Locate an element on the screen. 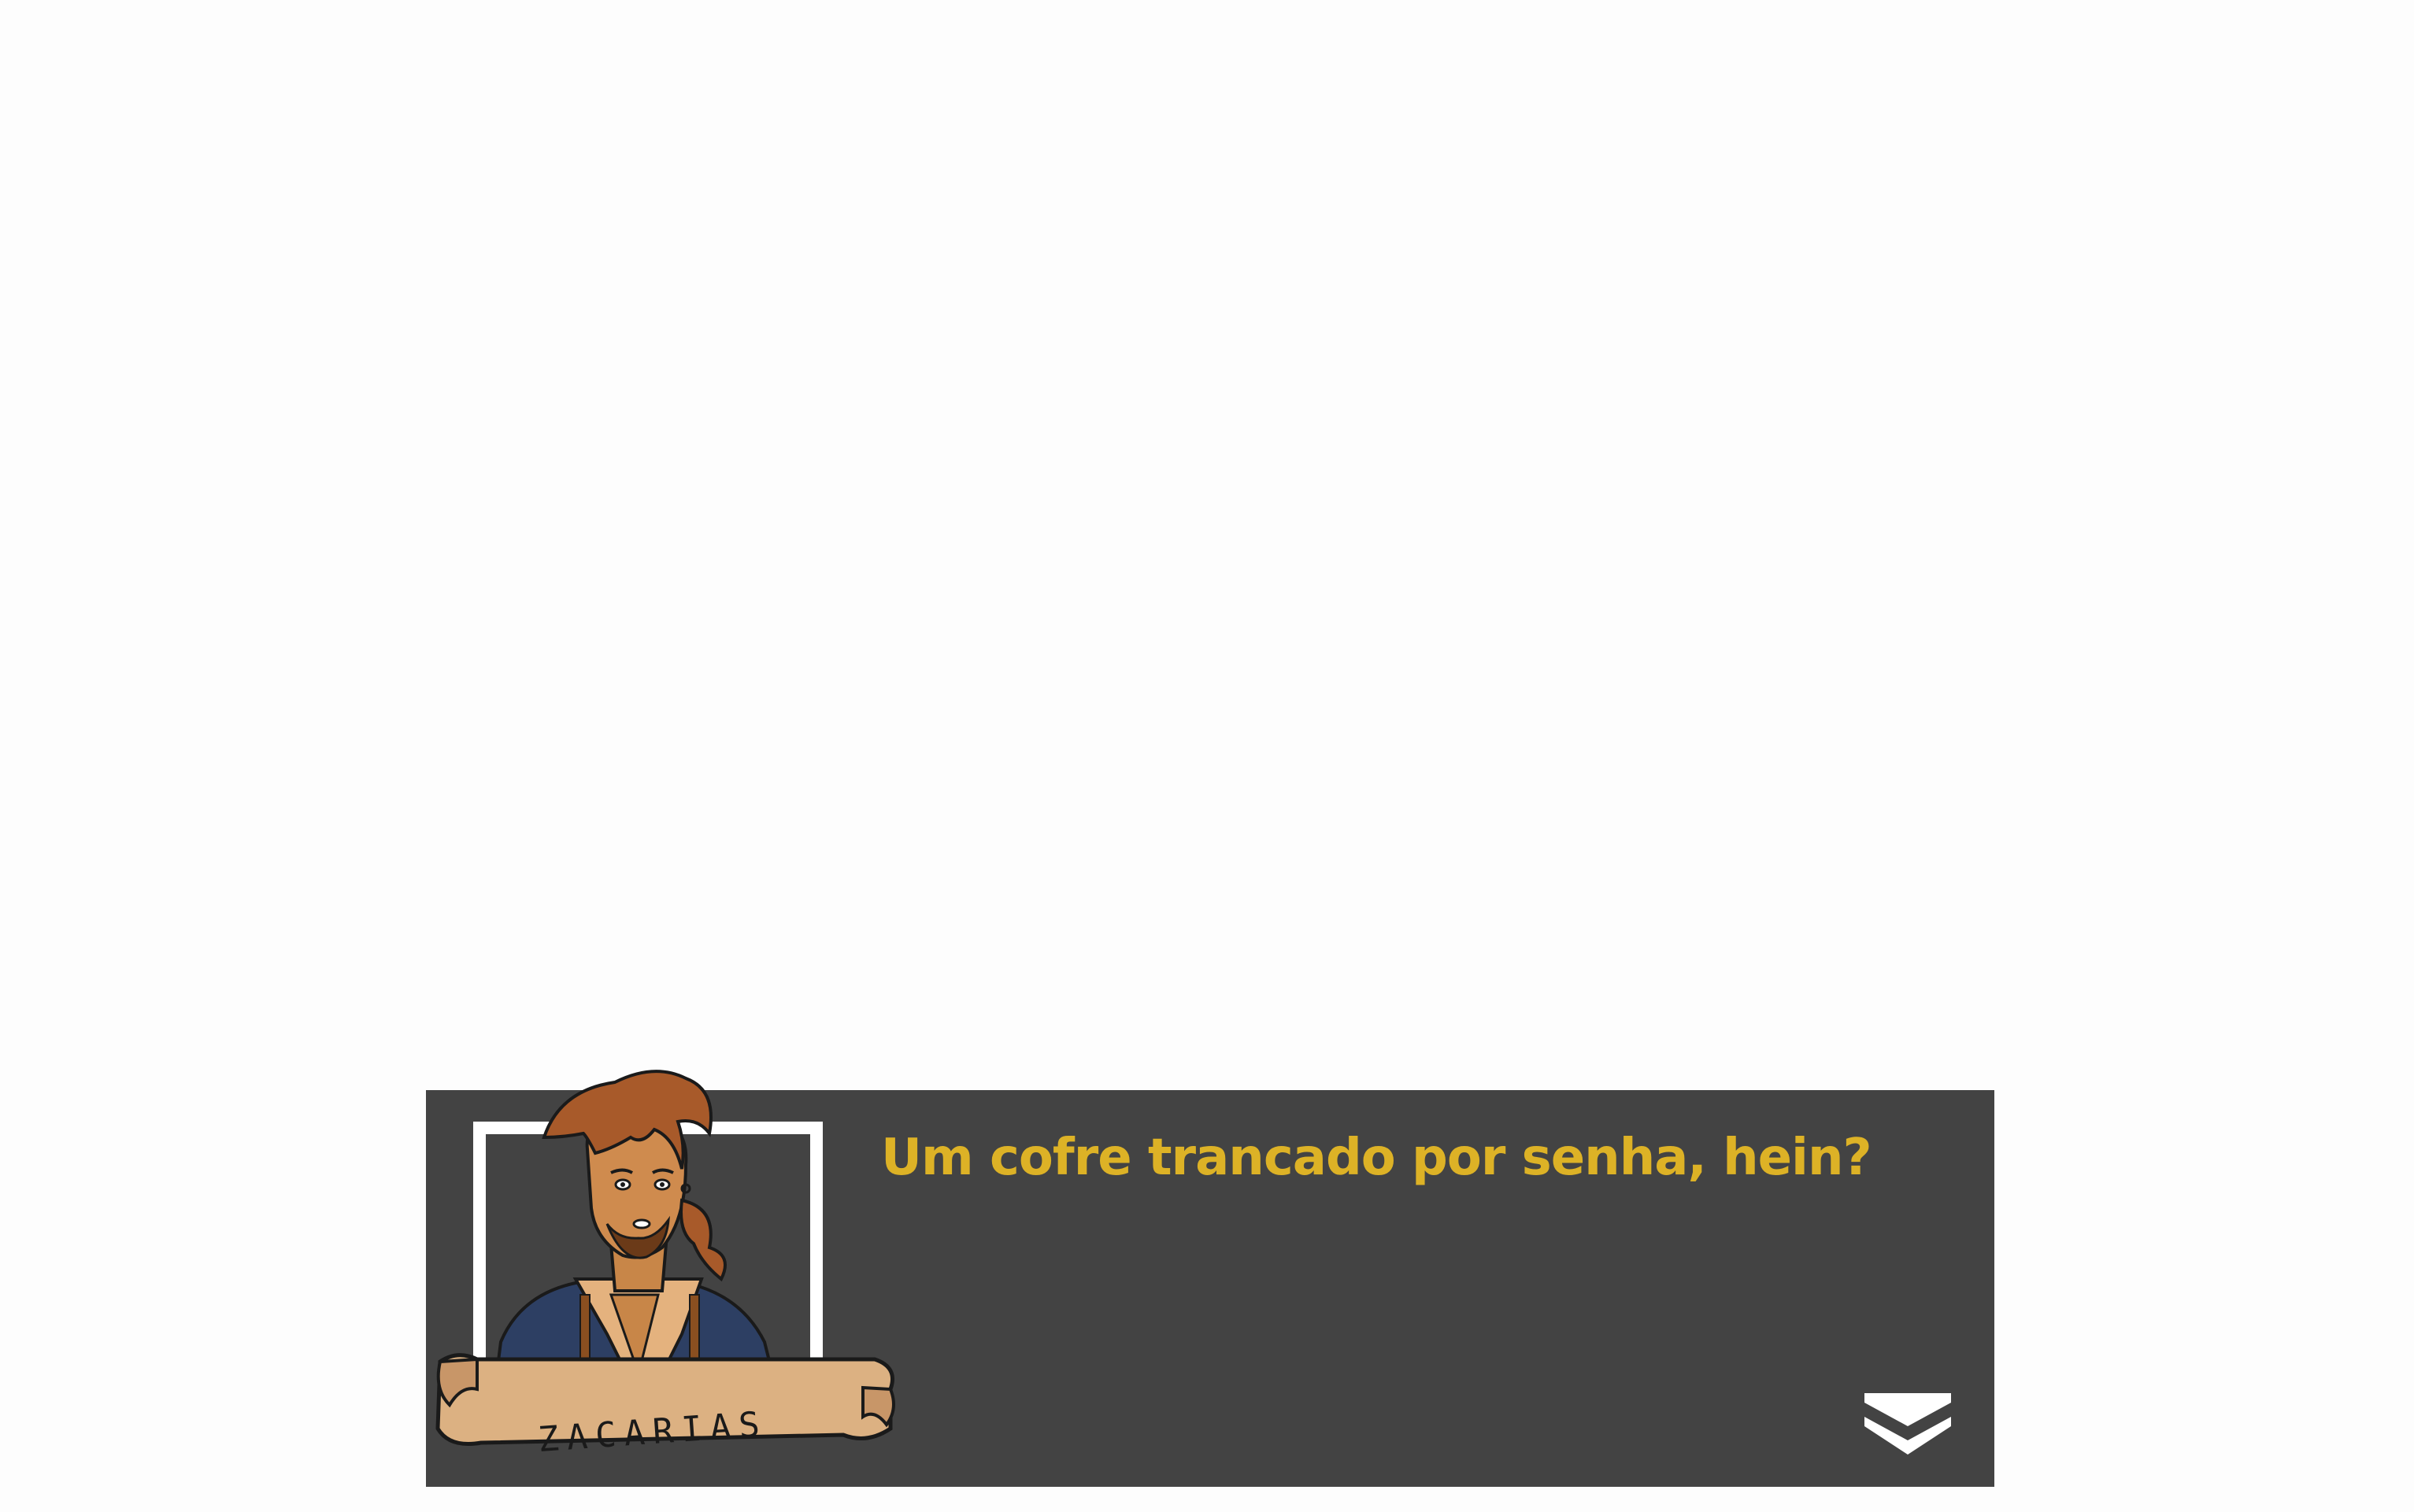 The width and height of the screenshot is (2414, 1512). double-chevron-down-icon is located at coordinates (1907, 1424).